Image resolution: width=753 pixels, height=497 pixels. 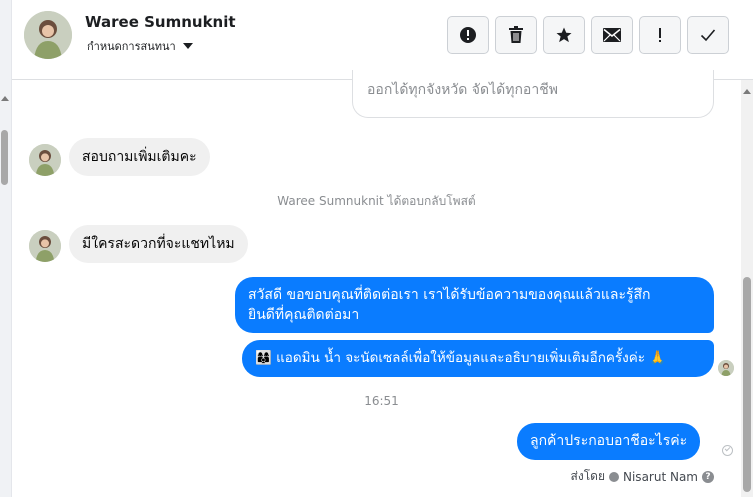 I want to click on sent-by: ส่งโดย Nisarut Nam ?, so click(x=642, y=476).